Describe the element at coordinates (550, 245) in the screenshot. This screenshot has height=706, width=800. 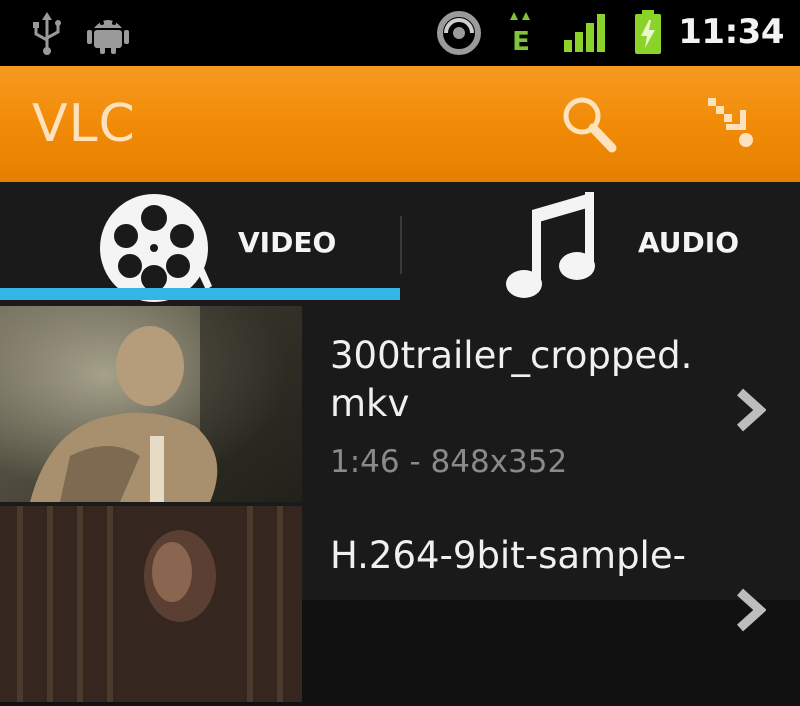
I see `music-note-icon` at that location.